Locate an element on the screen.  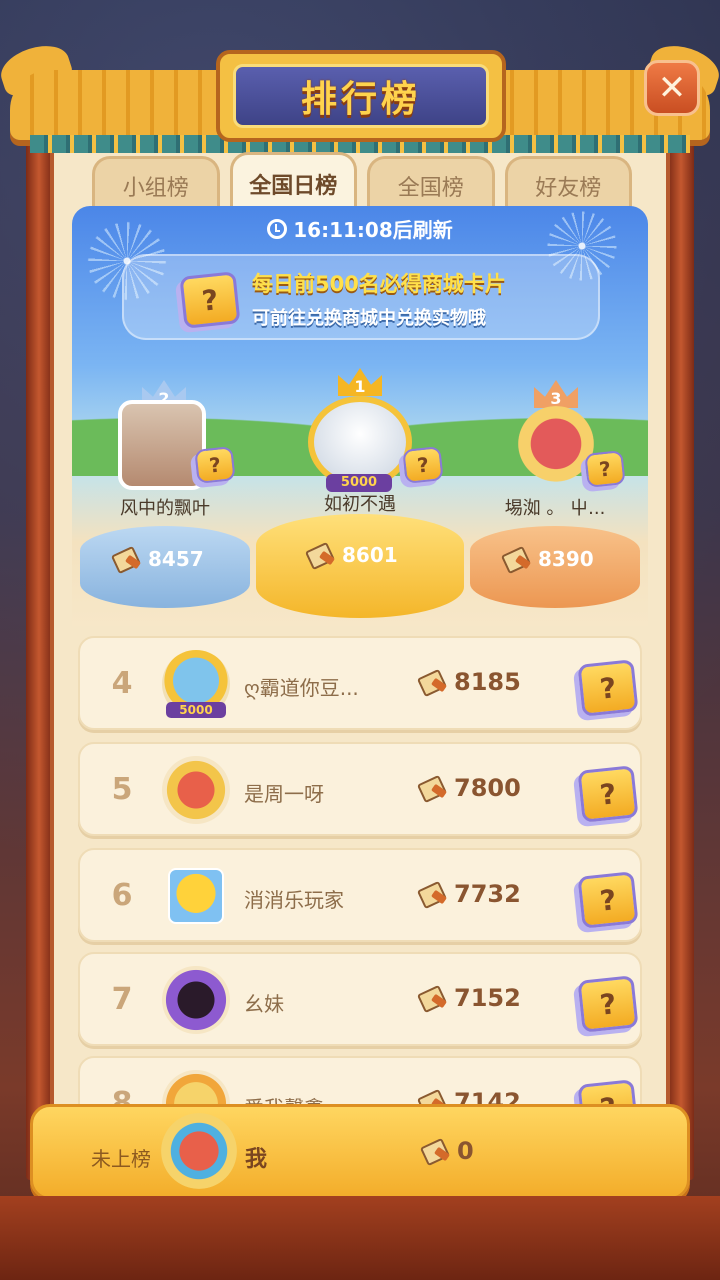
frame-pillar-right is located at coordinates (681, 650).